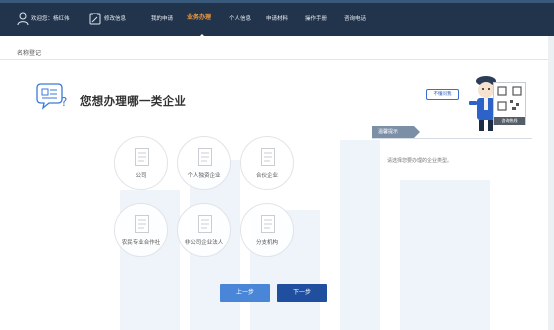 This screenshot has width=554, height=330. I want to click on option-partnership: 合伙企业, so click(267, 163).